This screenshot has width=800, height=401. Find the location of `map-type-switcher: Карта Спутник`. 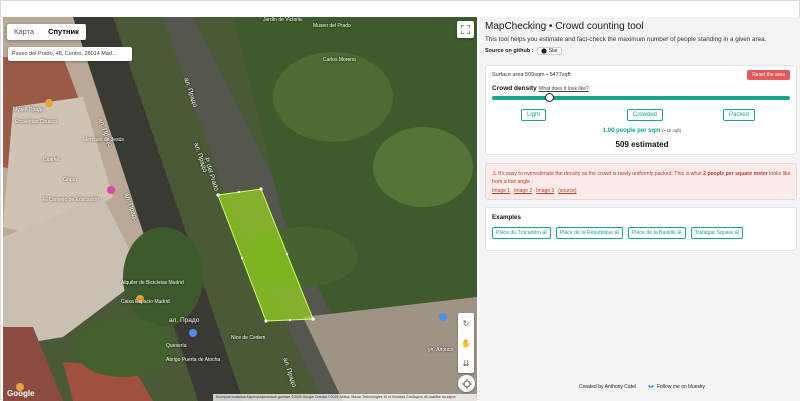

map-type-switcher: Карта Спутник is located at coordinates (46, 32).